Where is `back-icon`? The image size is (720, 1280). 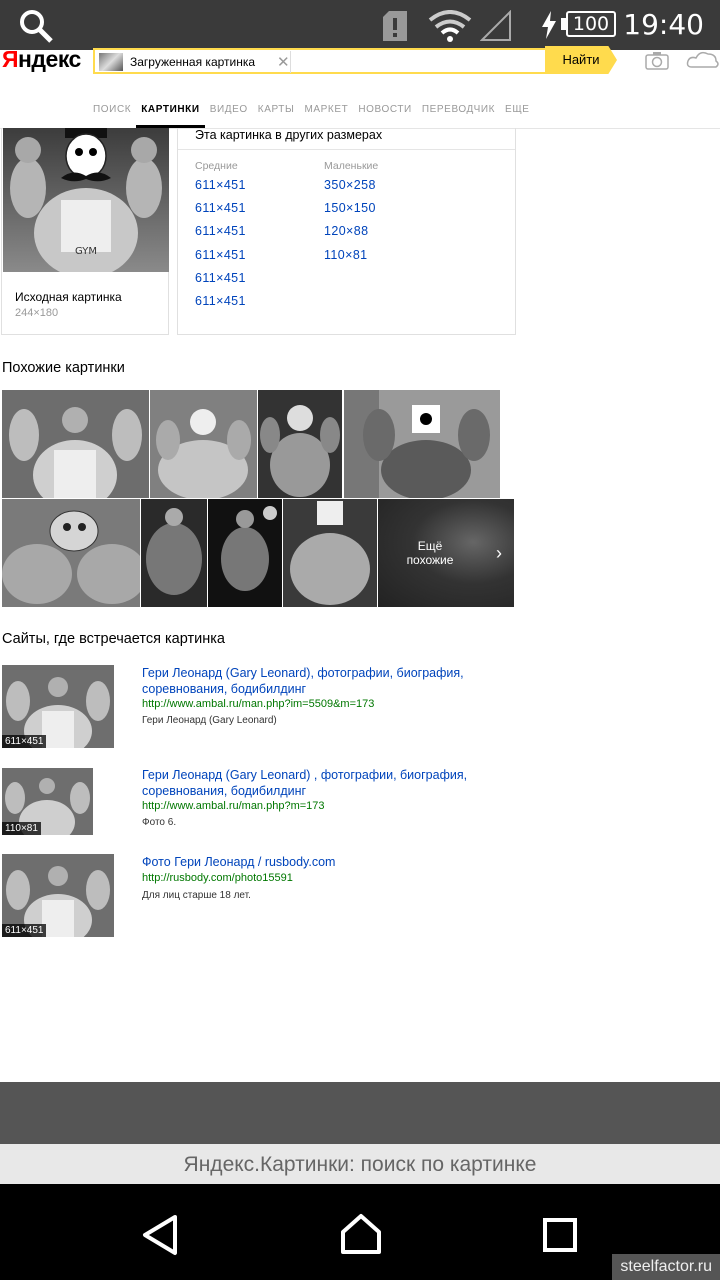 back-icon is located at coordinates (160, 1235).